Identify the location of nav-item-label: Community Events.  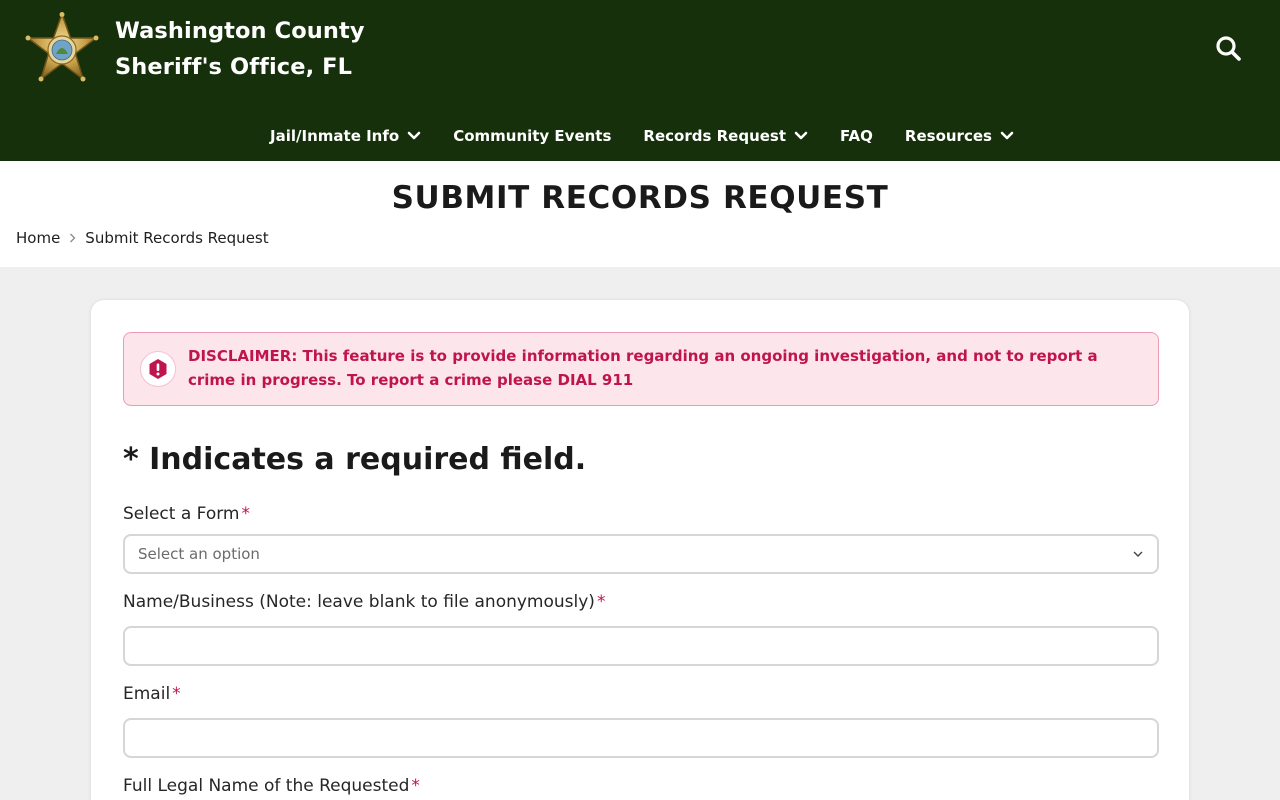
(532, 136).